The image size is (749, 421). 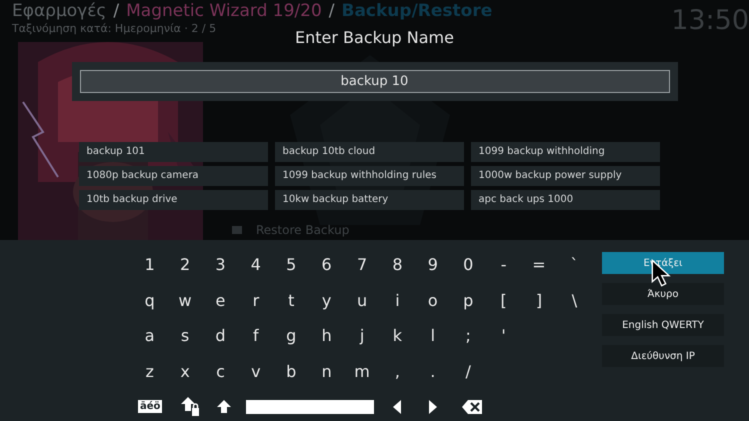 I want to click on input-field: backup 10, so click(x=375, y=81).